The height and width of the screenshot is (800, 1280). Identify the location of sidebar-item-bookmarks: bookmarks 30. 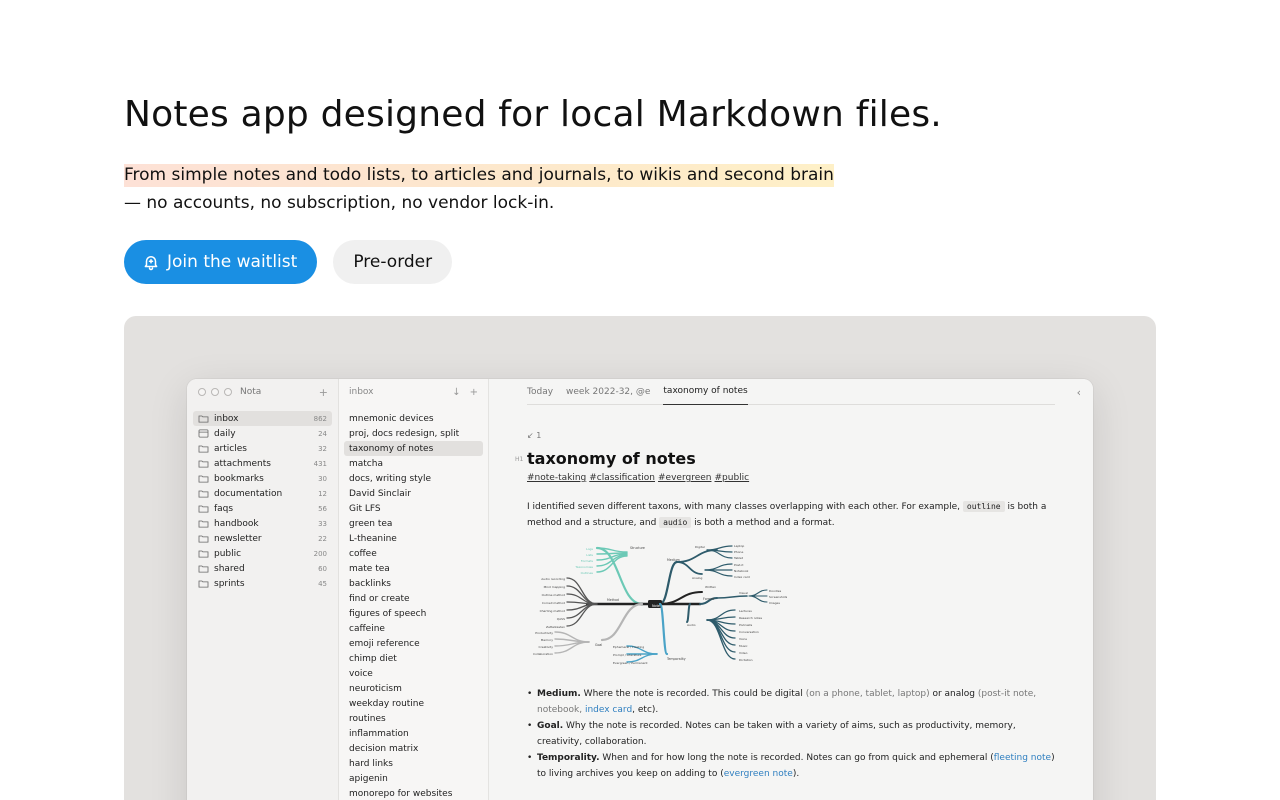
(262, 478).